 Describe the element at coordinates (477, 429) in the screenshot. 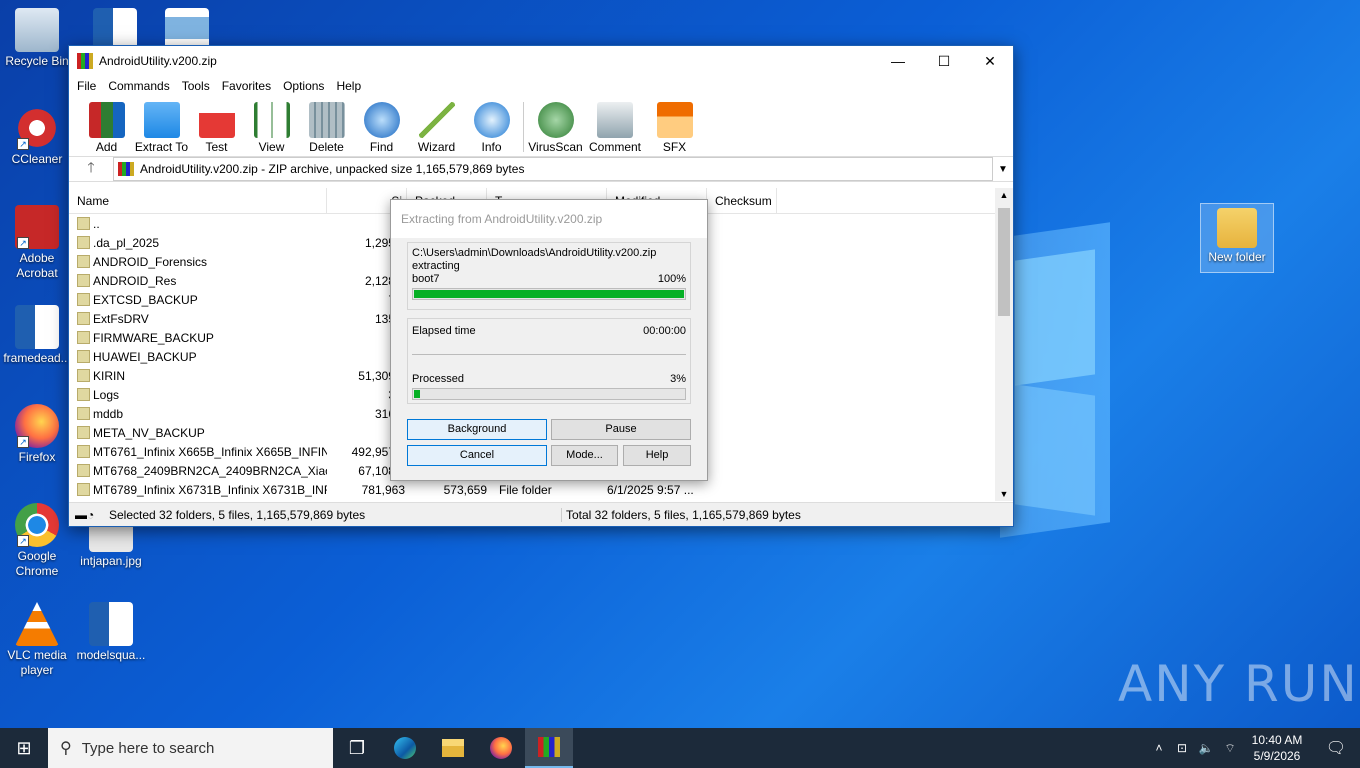

I see `background-button: Background` at that location.